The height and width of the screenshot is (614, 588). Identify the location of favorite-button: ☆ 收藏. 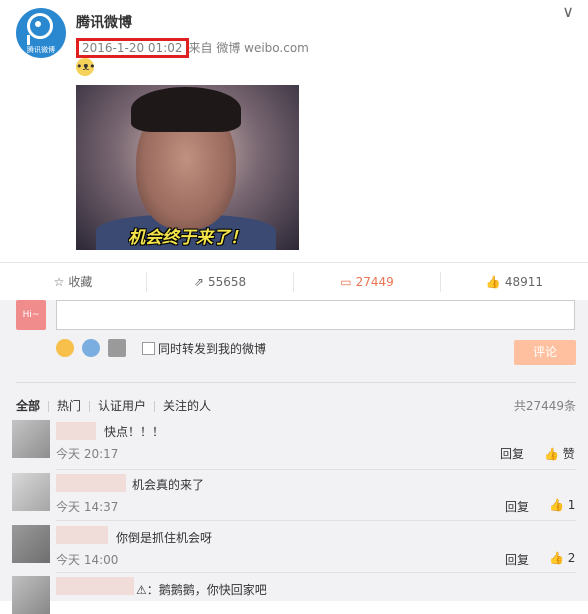
(73, 282).